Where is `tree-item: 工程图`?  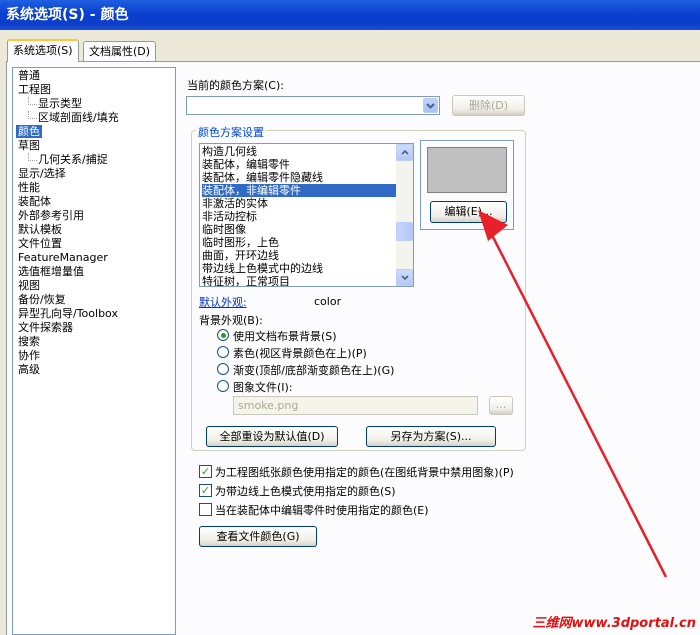
tree-item: 工程图 is located at coordinates (34, 89).